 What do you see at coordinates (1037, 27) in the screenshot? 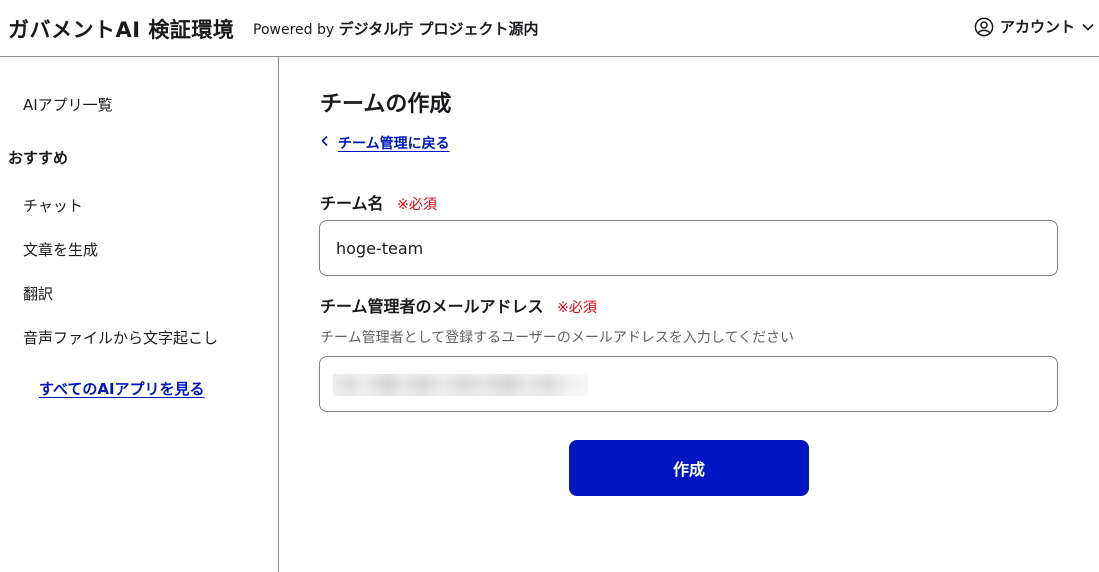
I see `account-label: アカウント` at bounding box center [1037, 27].